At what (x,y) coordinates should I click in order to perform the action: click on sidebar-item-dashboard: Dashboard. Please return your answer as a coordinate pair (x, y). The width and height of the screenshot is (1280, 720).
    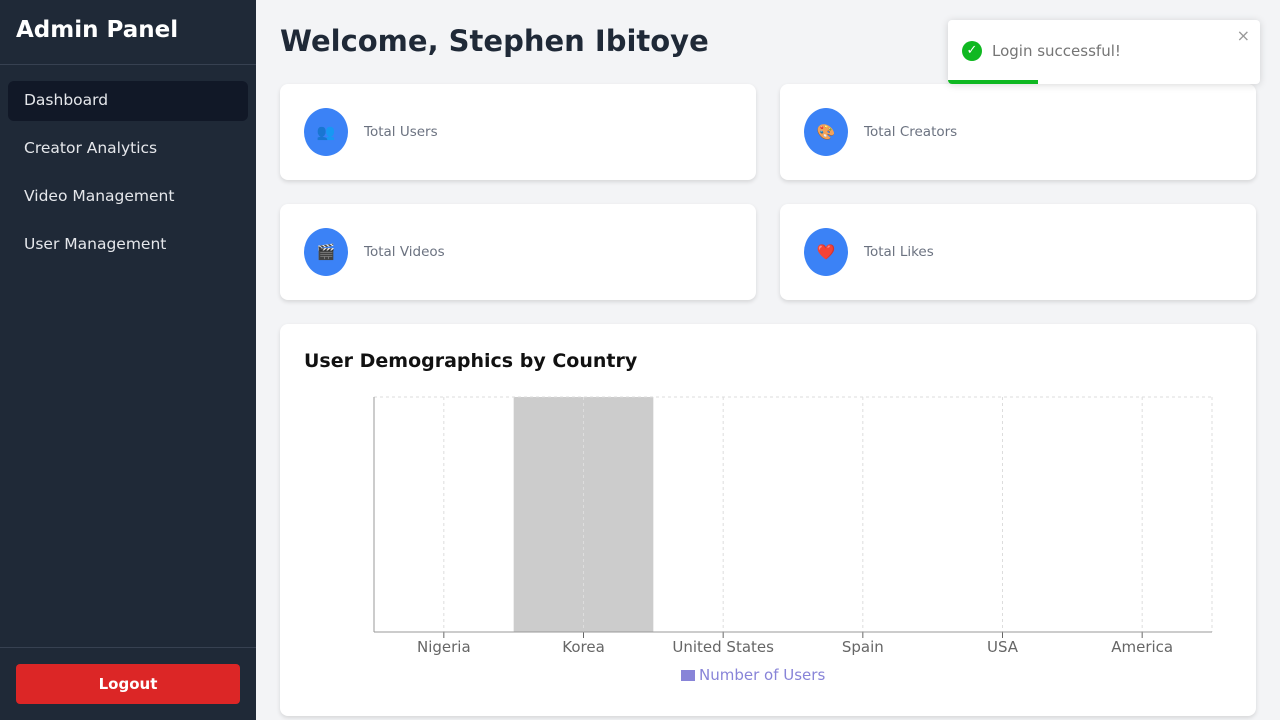
    Looking at the image, I should click on (128, 101).